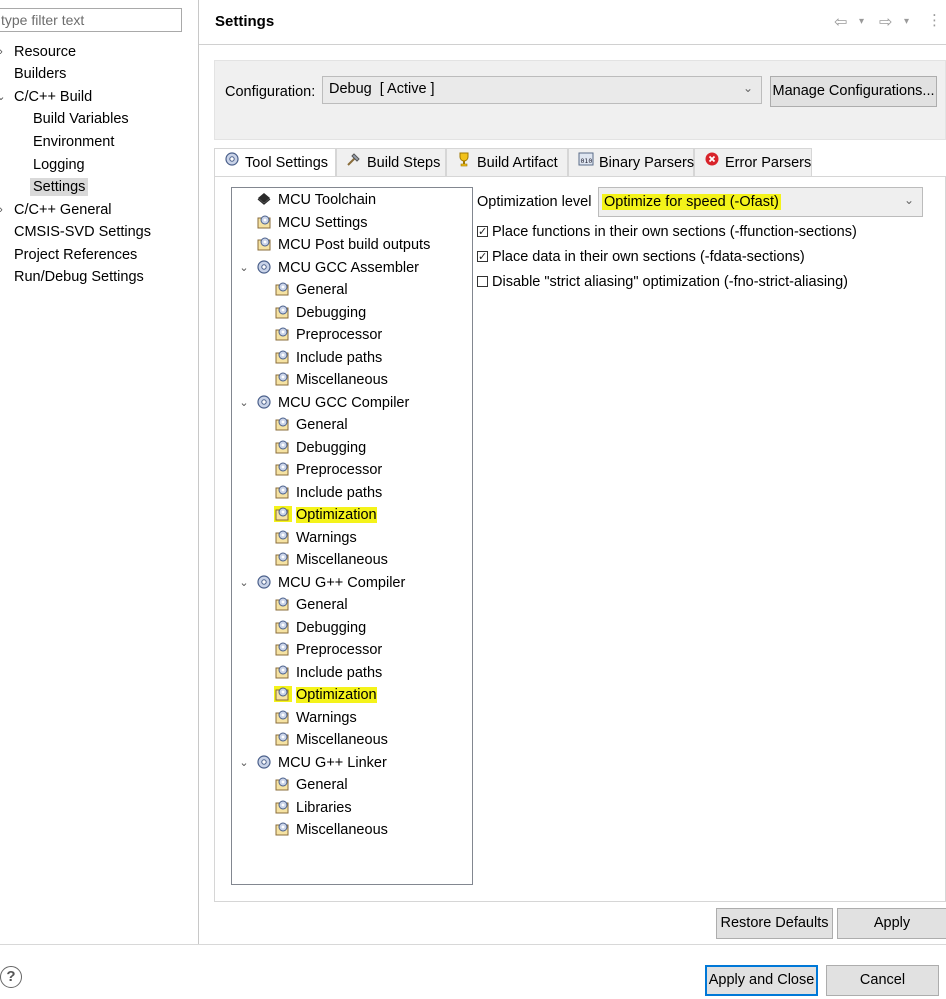  Describe the element at coordinates (934, 20) in the screenshot. I see `view-menu-icon: ⋮` at that location.